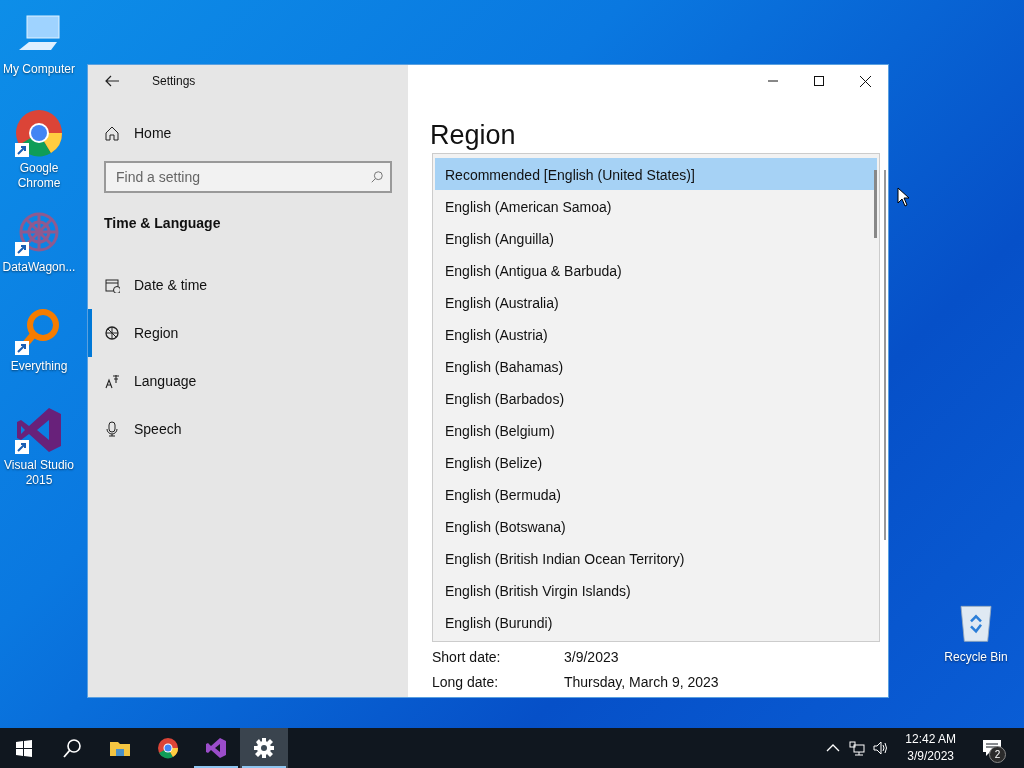  Describe the element at coordinates (997, 754) in the screenshot. I see `notification-count: 2` at that location.